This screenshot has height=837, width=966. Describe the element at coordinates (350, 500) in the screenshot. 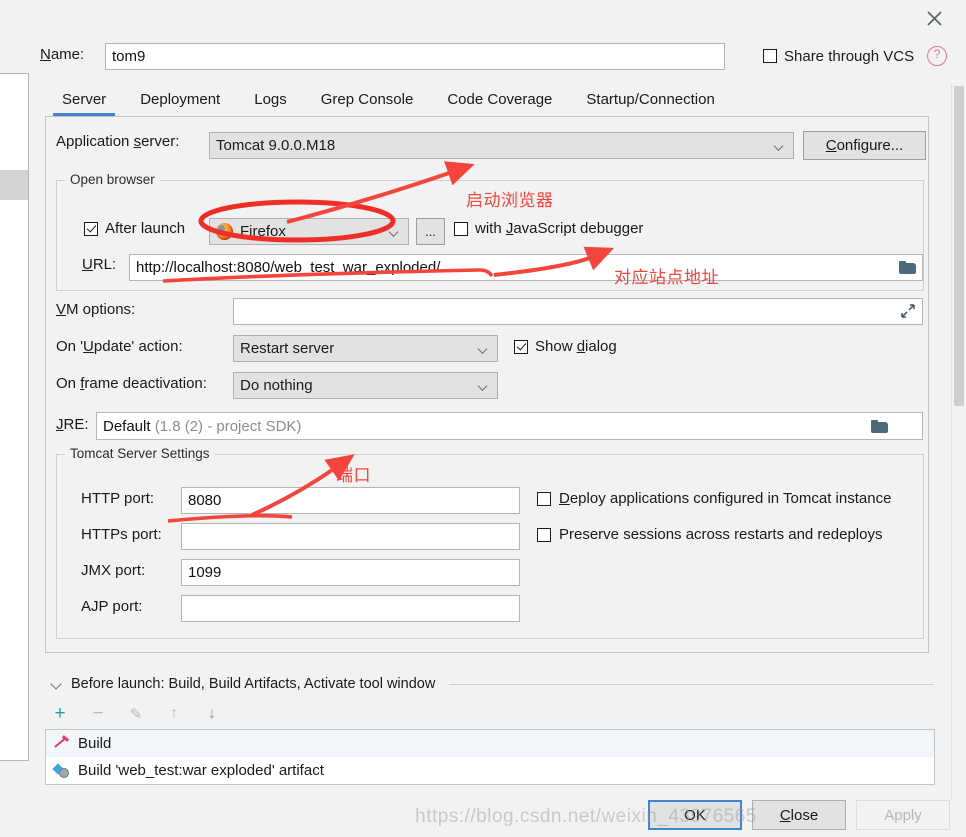

I see `http-port-input: 8080` at that location.